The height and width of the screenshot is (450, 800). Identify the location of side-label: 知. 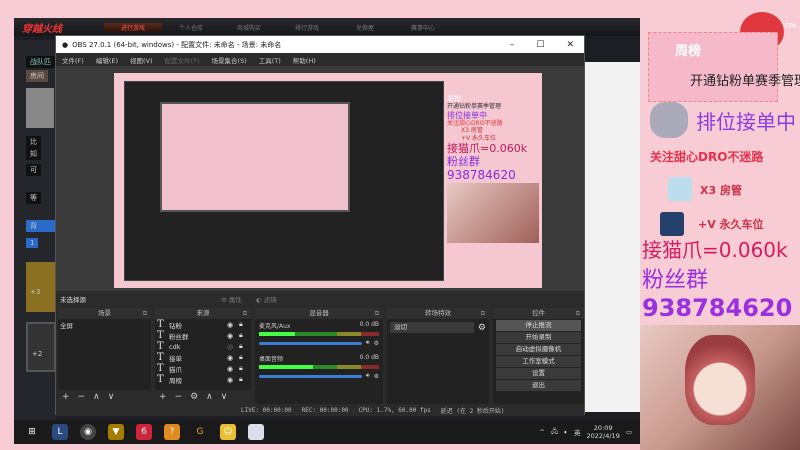
(33, 154).